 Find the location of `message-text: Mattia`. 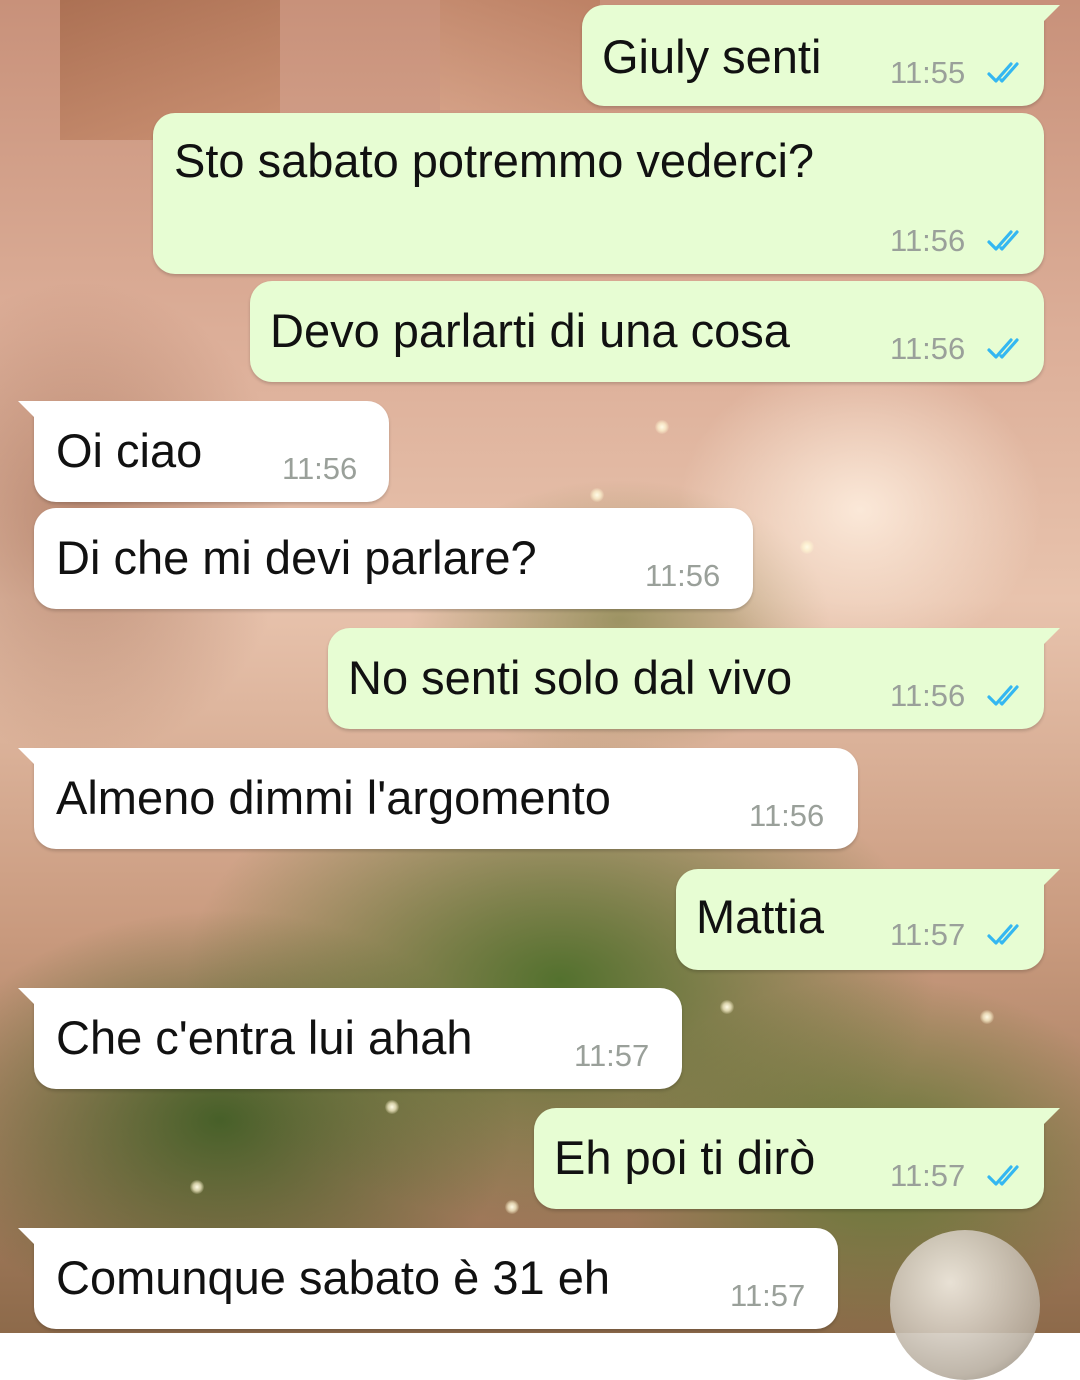

message-text: Mattia is located at coordinates (760, 916).